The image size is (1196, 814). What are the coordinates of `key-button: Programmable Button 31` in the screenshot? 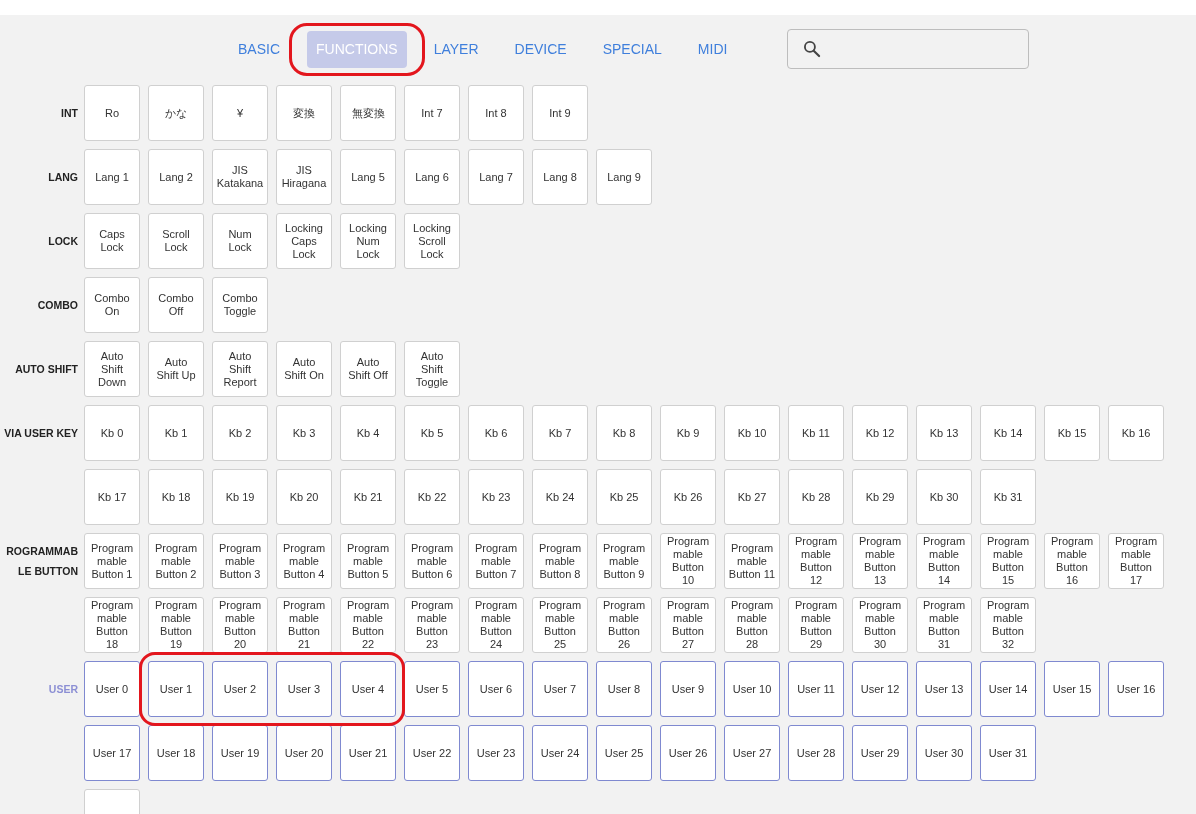 It's located at (944, 625).